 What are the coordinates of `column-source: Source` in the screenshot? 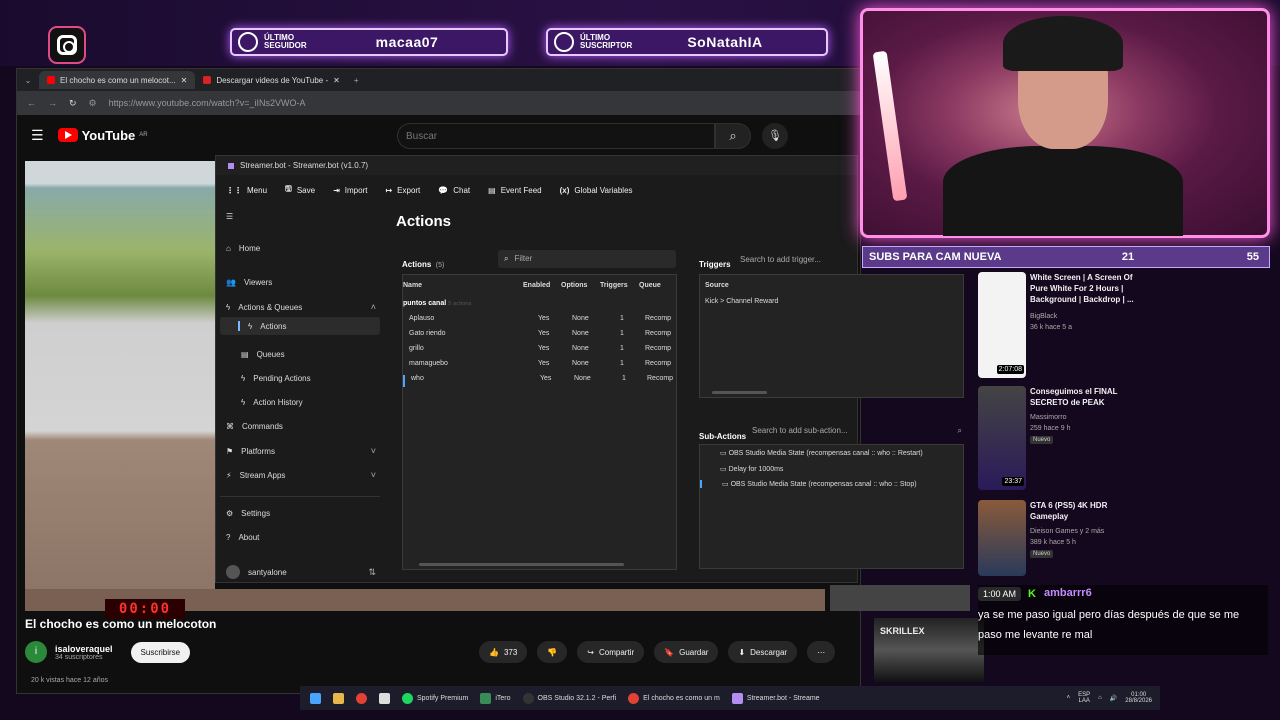 It's located at (717, 285).